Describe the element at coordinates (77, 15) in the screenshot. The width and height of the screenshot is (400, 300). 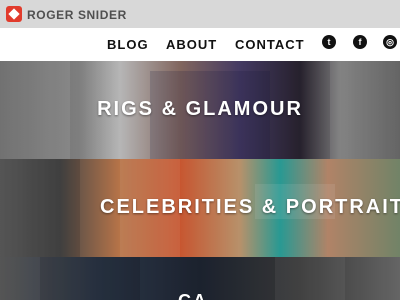
I see `brand-name: ROGER SNIDER` at that location.